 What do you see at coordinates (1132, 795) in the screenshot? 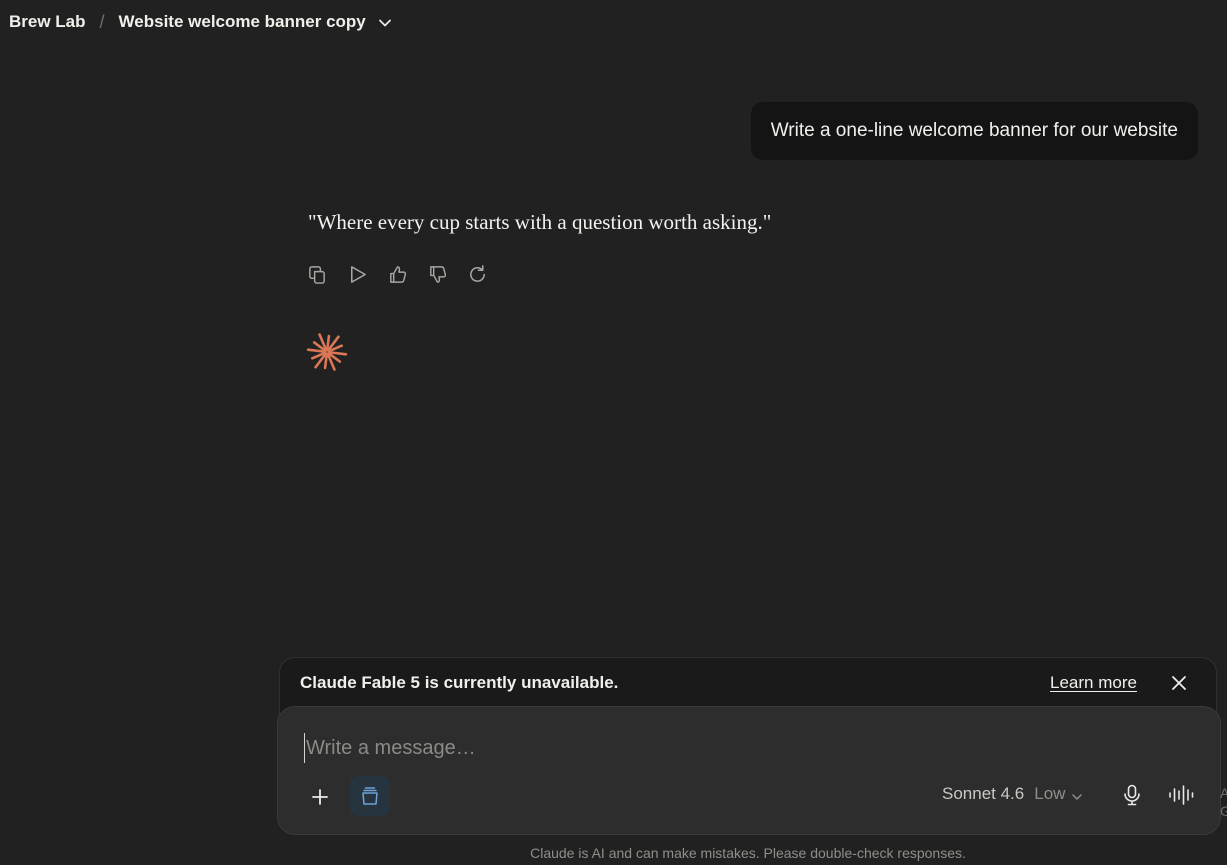
I see `microphone-icon` at bounding box center [1132, 795].